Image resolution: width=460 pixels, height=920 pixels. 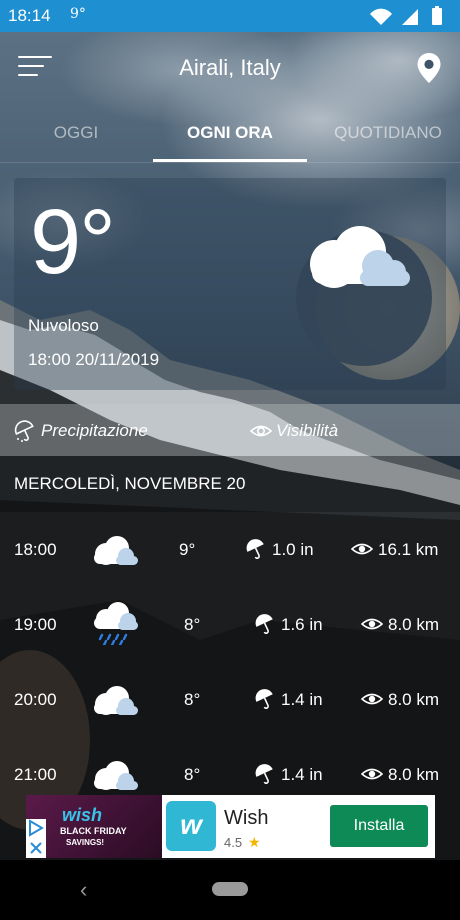 I want to click on hourly-row: 20:00 8° 1.4 in 8.0 km, so click(x=230, y=699).